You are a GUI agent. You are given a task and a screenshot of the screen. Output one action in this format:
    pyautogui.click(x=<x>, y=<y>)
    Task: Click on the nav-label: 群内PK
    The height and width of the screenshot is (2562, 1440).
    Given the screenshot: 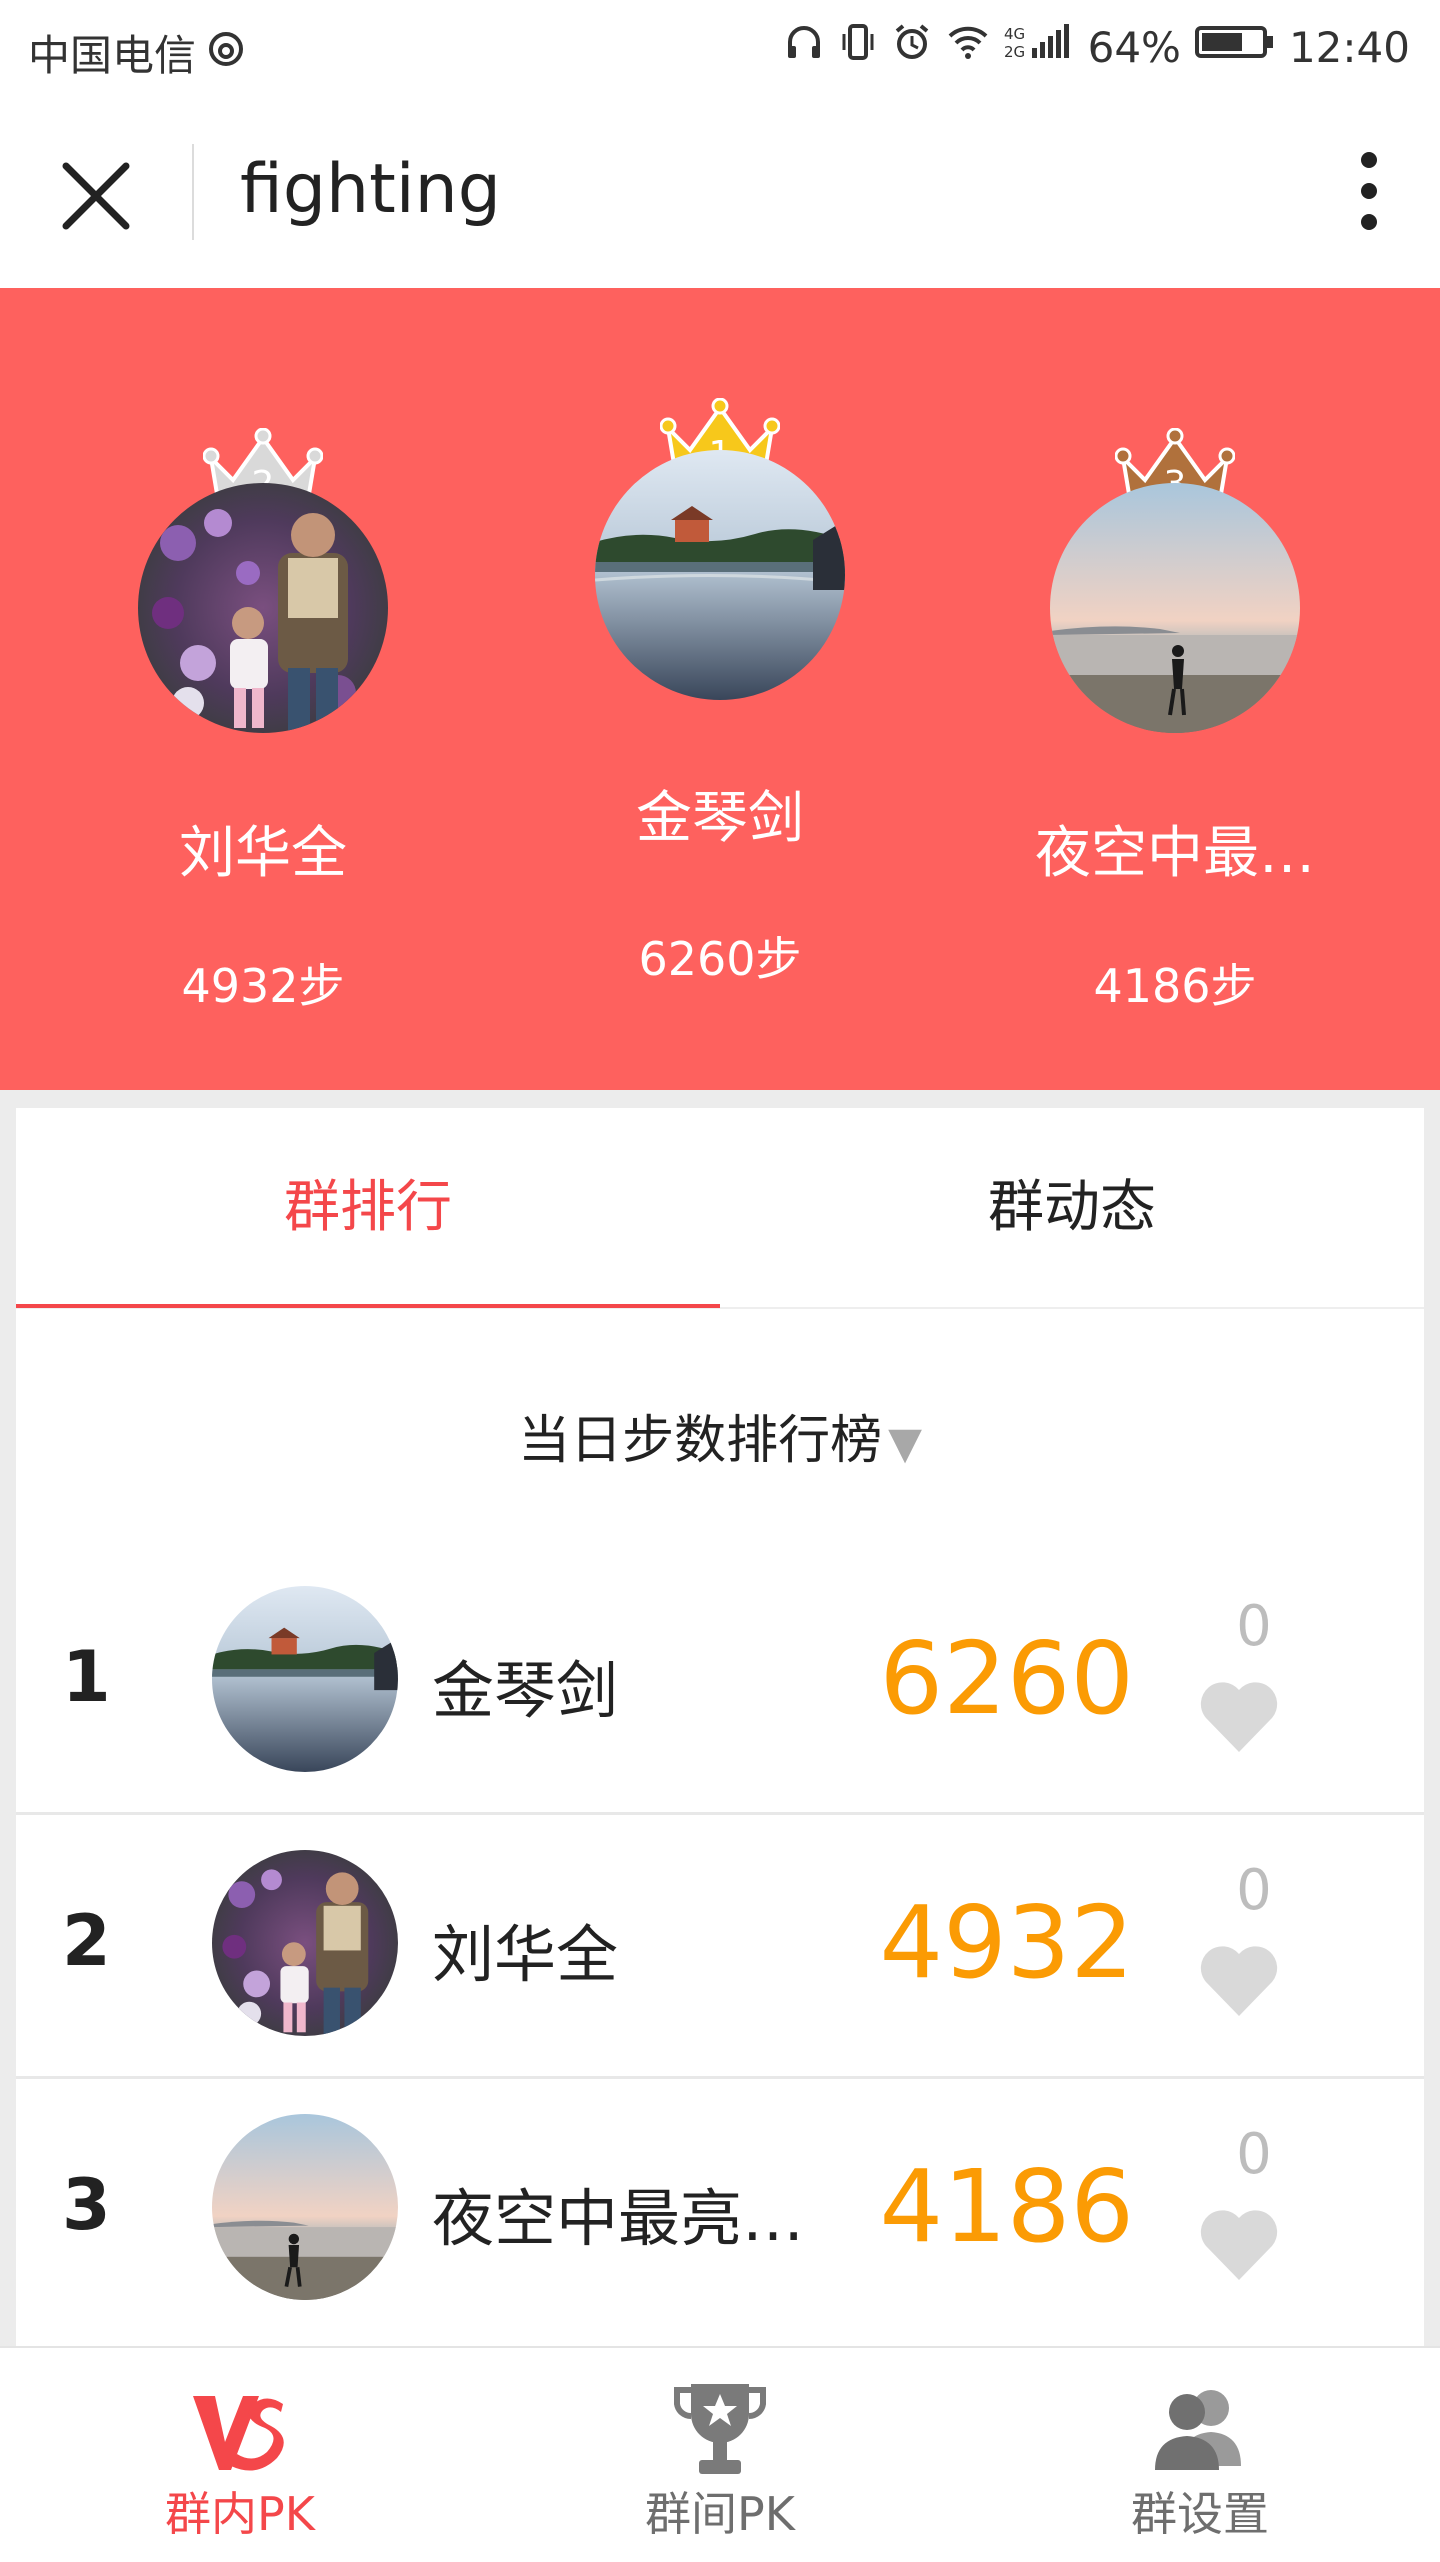 What is the action you would take?
    pyautogui.click(x=240, y=2514)
    